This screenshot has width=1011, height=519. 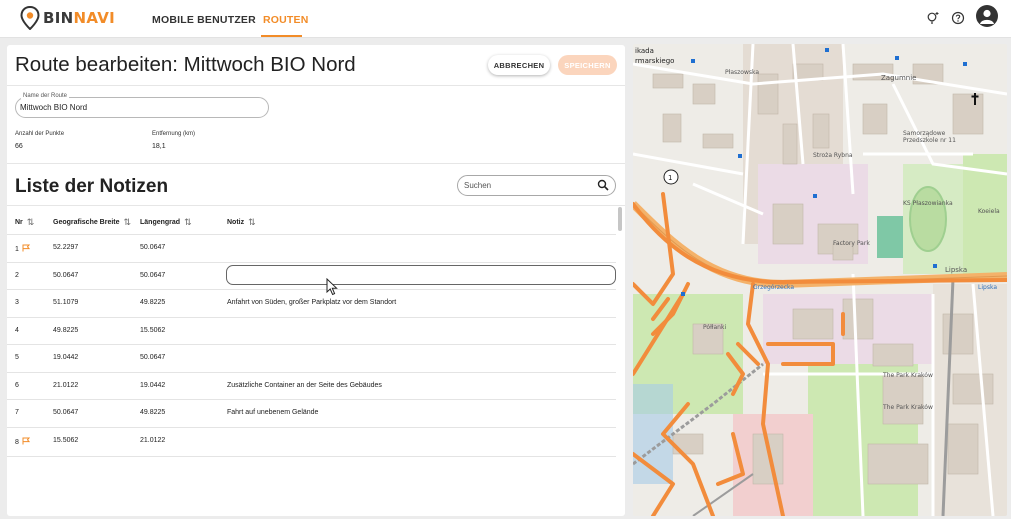 I want to click on logo-text-part1: BIN, so click(x=58, y=18).